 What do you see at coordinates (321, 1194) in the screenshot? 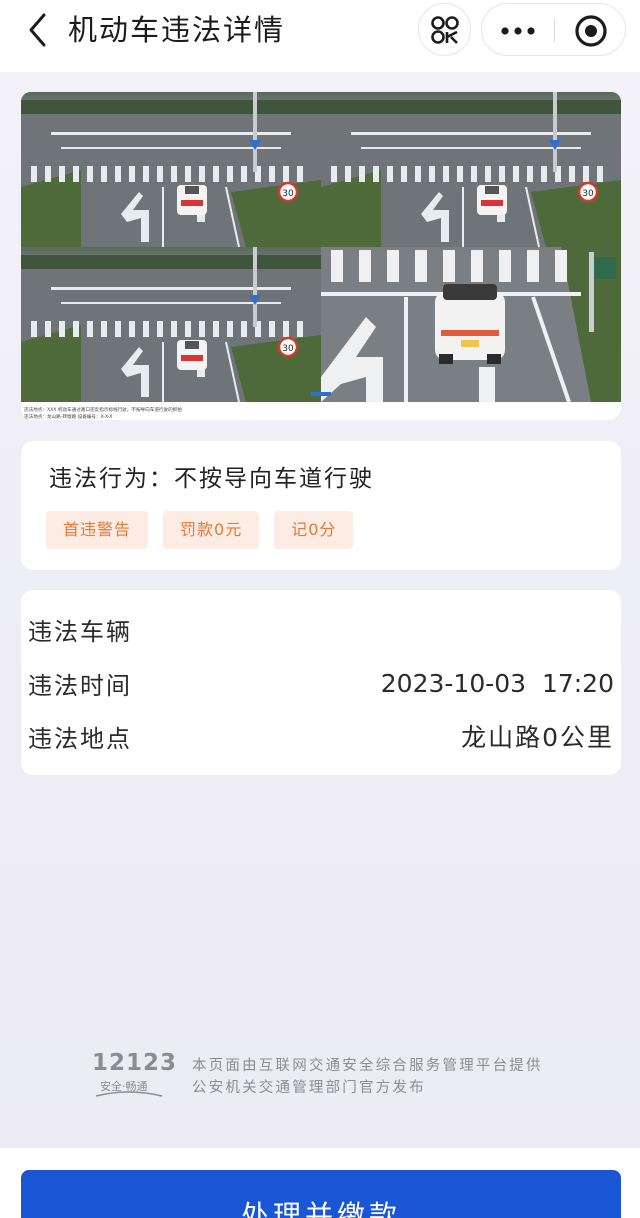
I see `process-and-pay-button: 处理并缴款` at bounding box center [321, 1194].